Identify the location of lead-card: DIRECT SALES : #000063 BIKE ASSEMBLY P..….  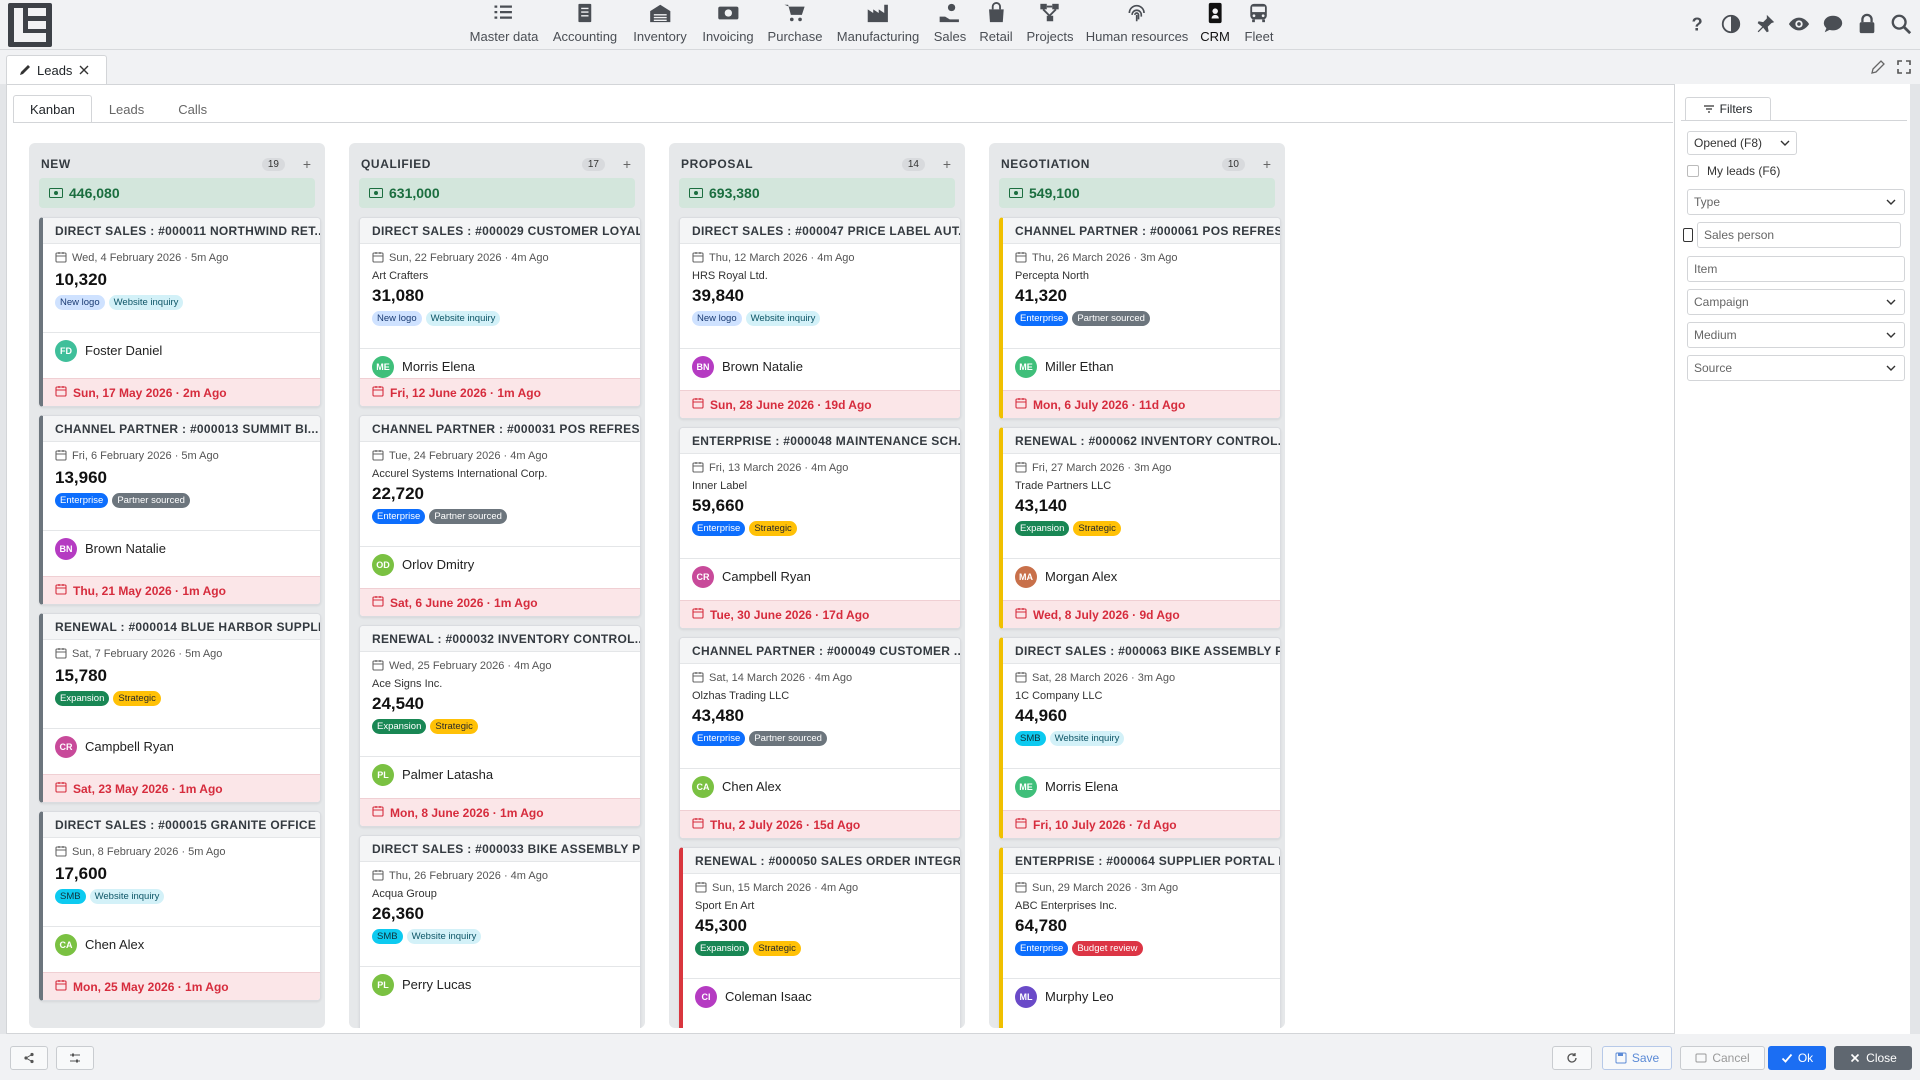
(1140, 738).